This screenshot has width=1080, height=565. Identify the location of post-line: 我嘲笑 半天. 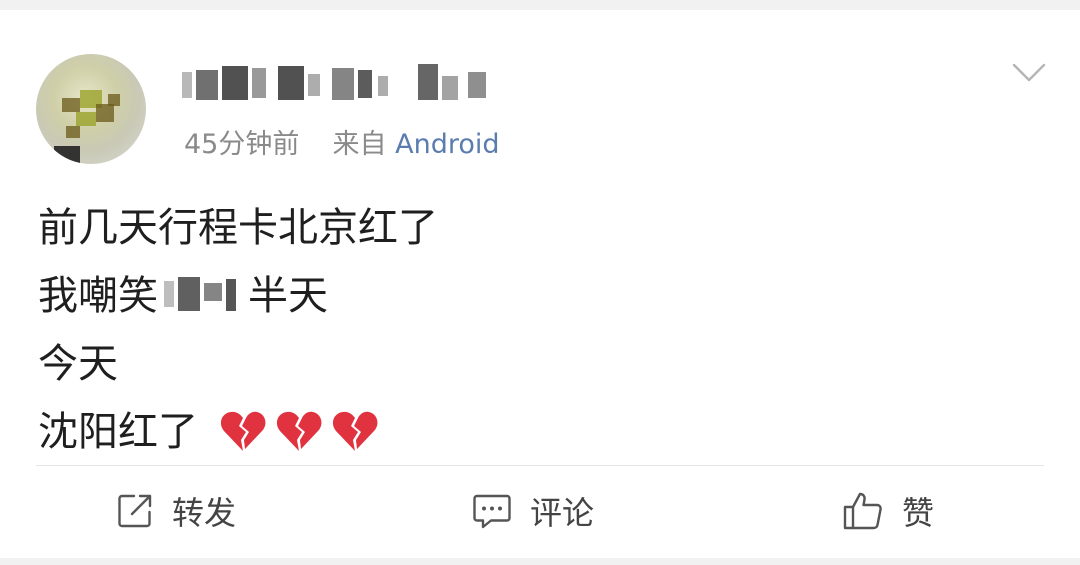
(238, 296).